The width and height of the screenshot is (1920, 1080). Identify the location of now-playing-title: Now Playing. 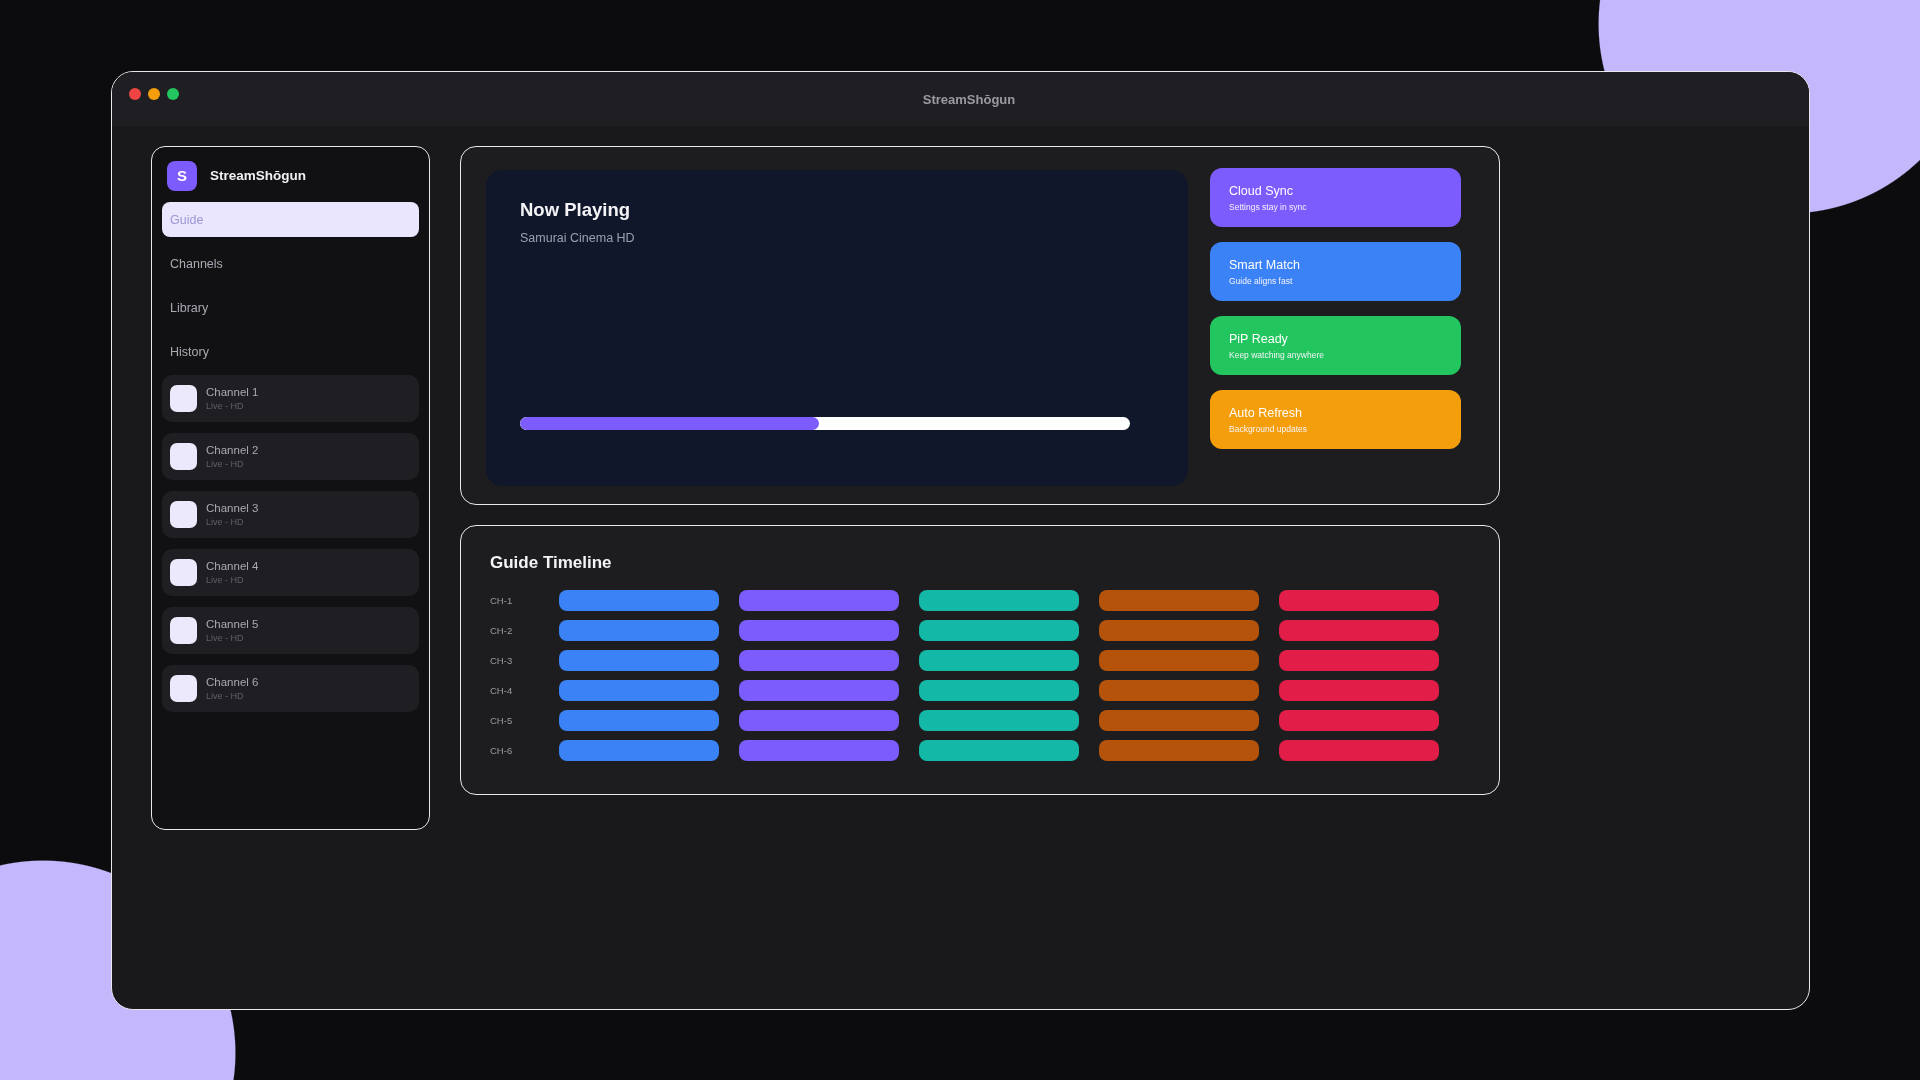
(575, 210).